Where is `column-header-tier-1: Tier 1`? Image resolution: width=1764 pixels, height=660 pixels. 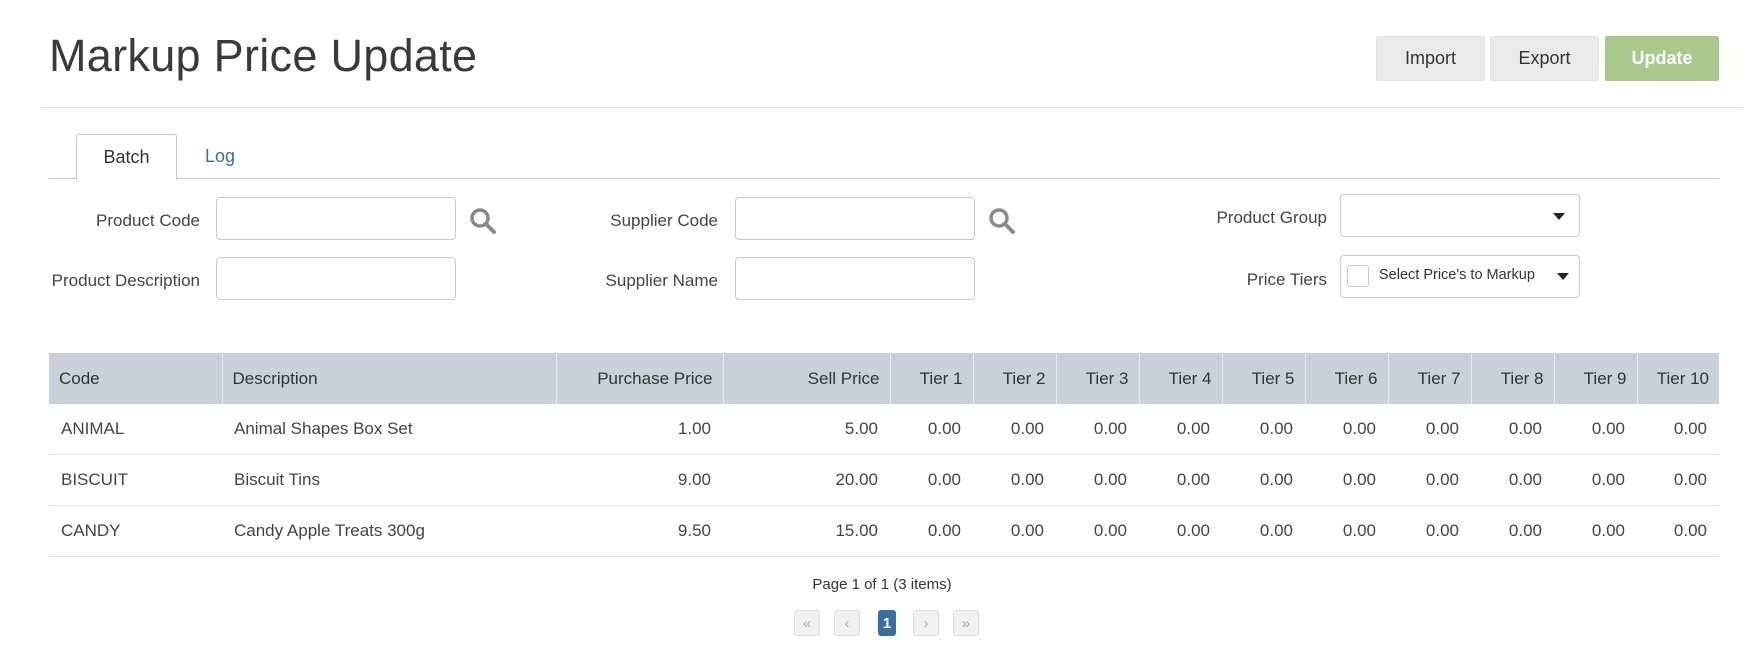 column-header-tier-1: Tier 1 is located at coordinates (932, 378).